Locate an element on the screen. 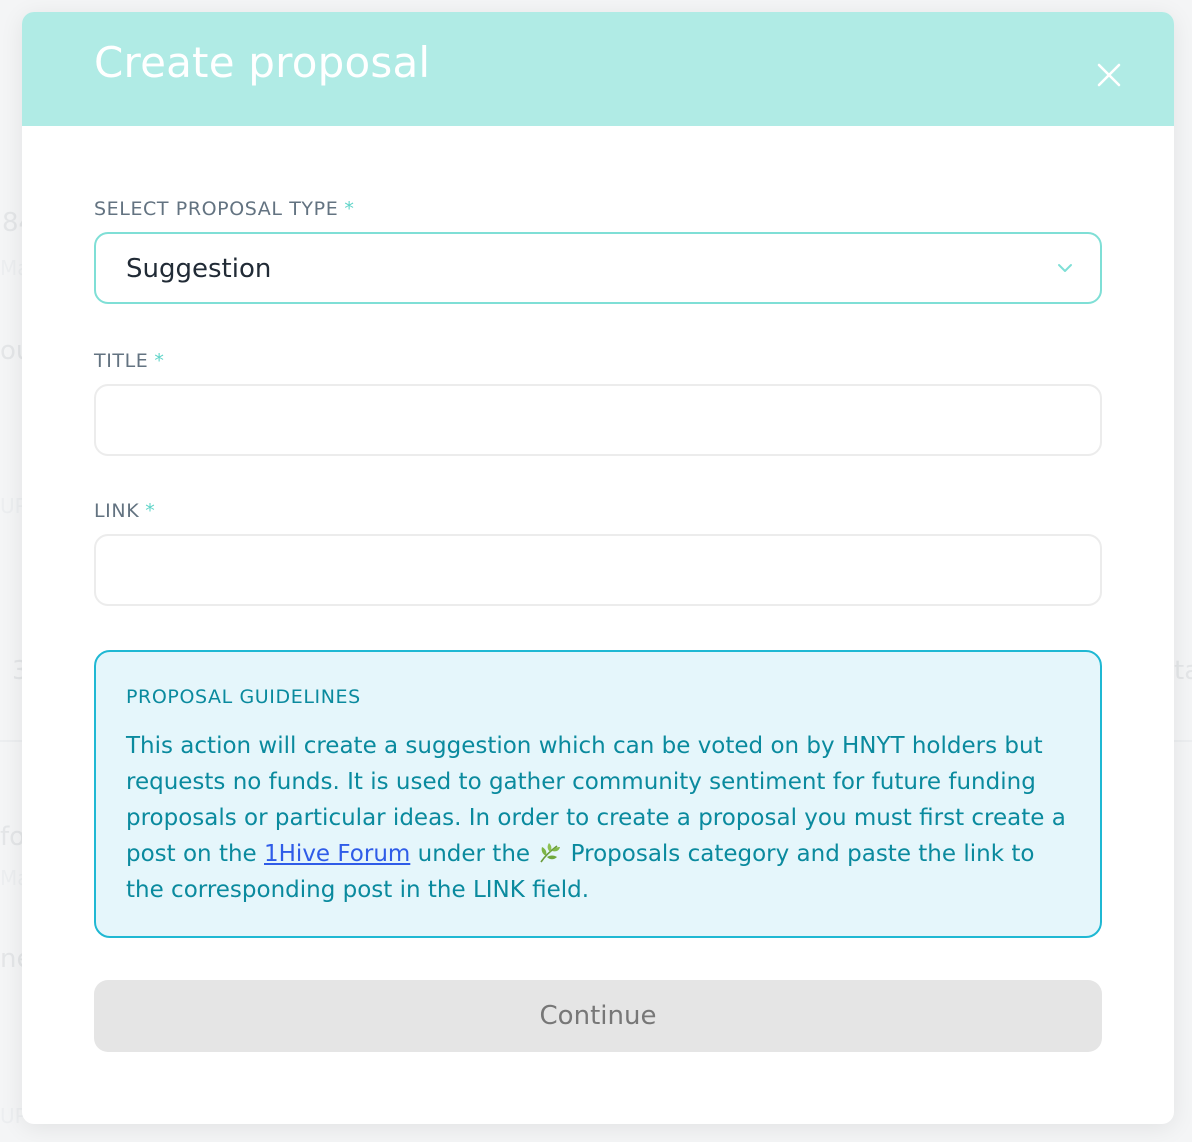 The width and height of the screenshot is (1192, 1142). link-label: LINK * is located at coordinates (124, 511).